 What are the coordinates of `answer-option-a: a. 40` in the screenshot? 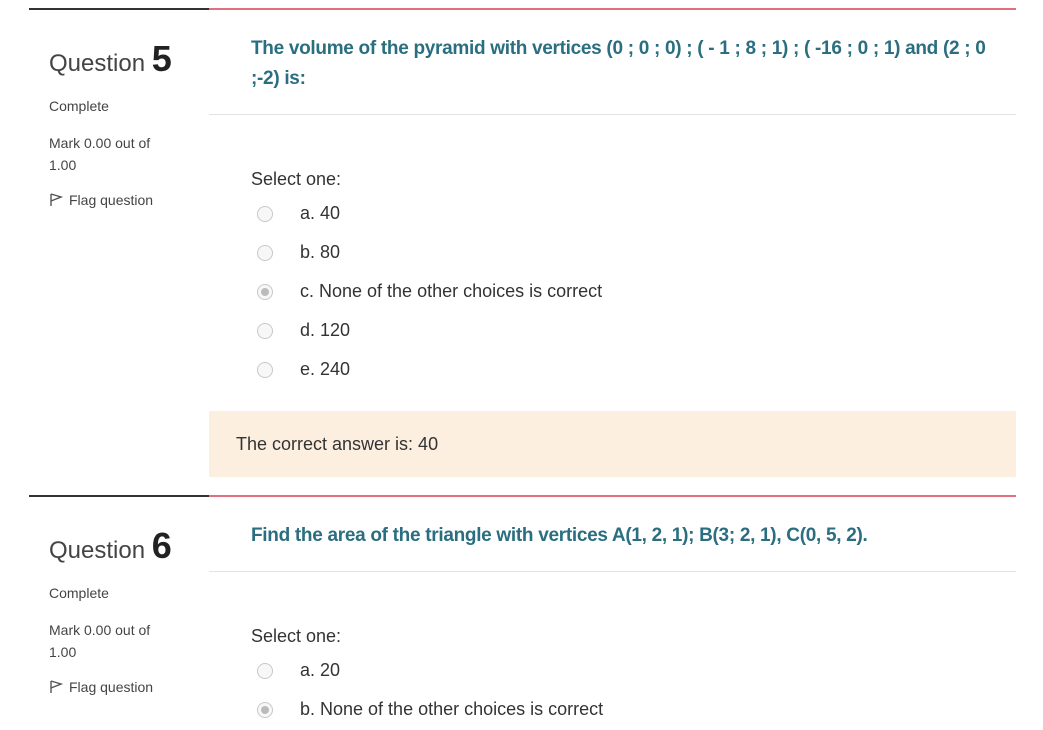 It's located at (636, 213).